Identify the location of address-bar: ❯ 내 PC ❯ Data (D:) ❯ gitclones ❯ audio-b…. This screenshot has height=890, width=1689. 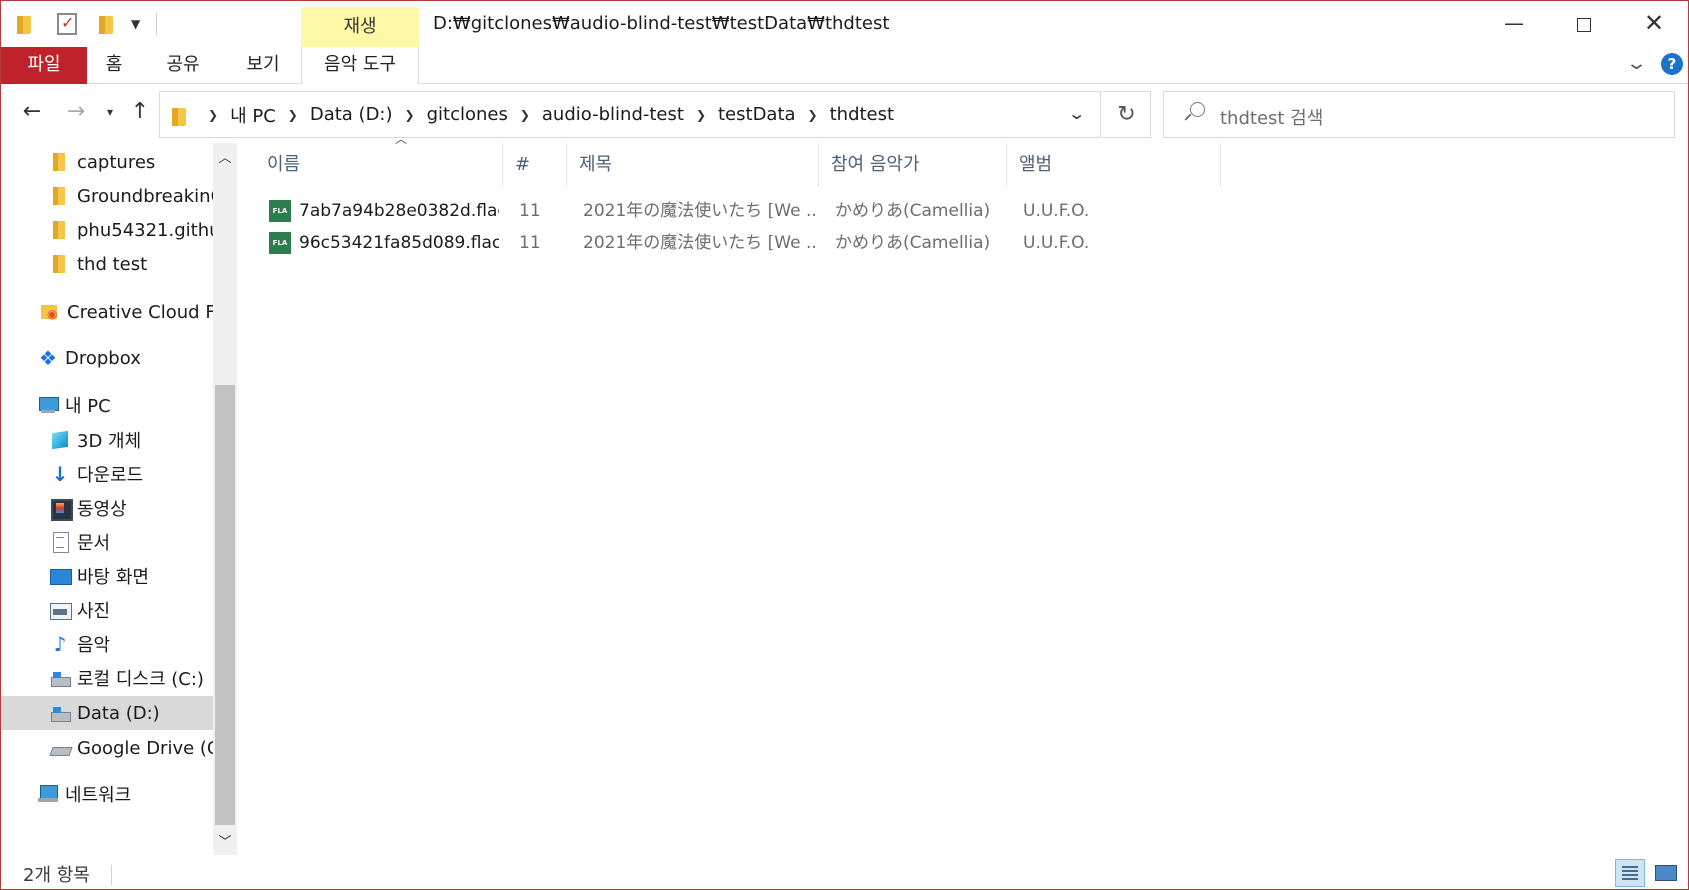
(630, 114).